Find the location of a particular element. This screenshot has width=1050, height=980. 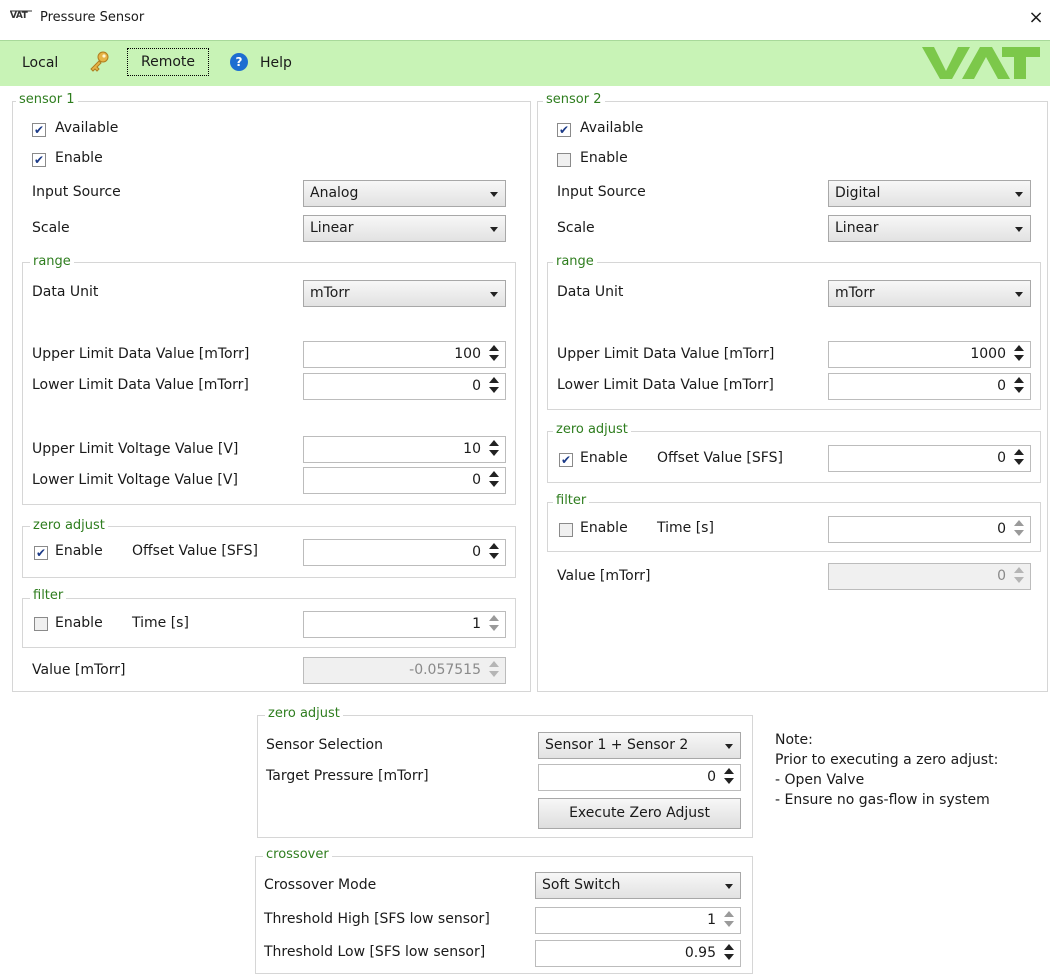

sensor2-offset-label: Offset Value [SFS] is located at coordinates (720, 458).